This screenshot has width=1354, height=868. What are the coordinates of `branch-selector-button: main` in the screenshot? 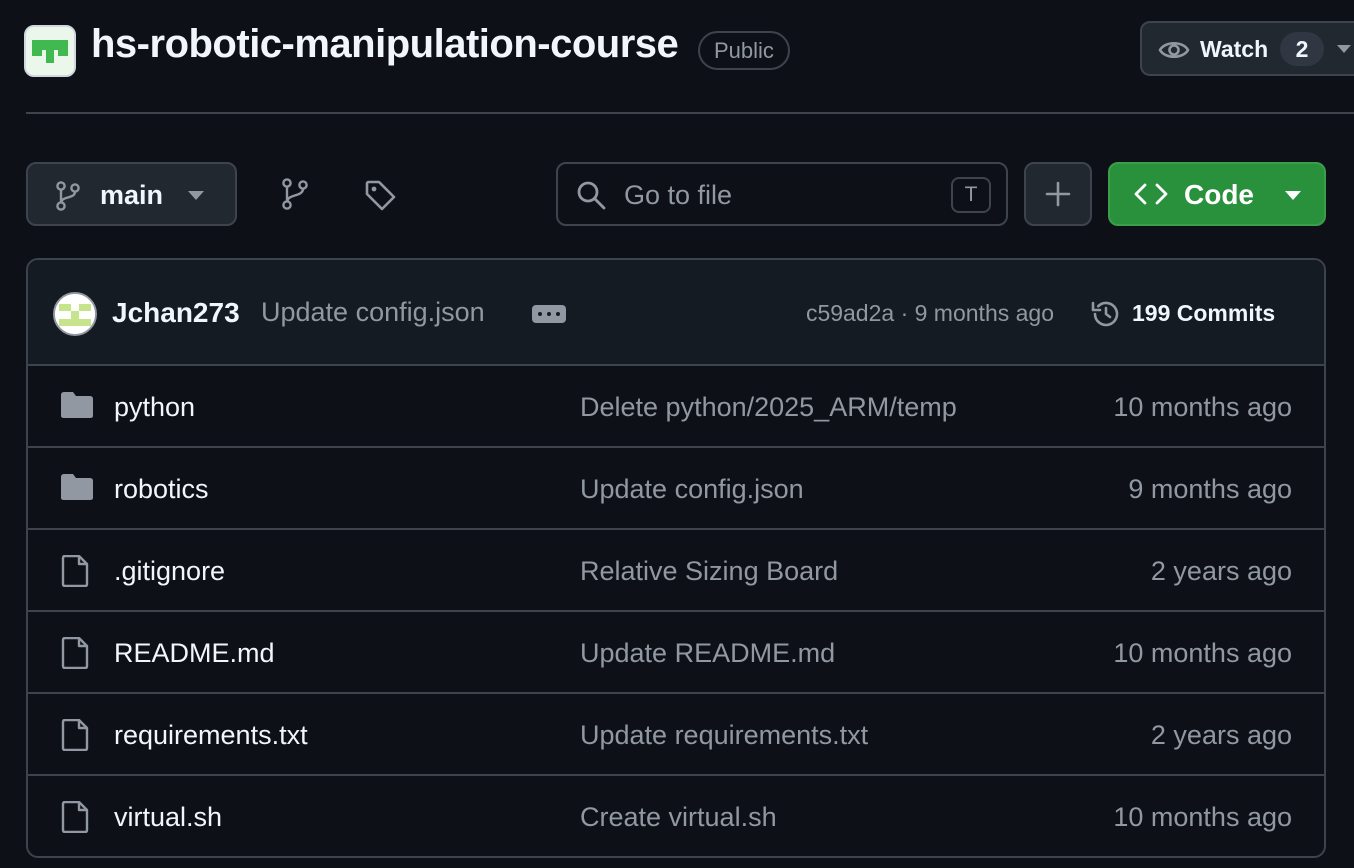 It's located at (131, 194).